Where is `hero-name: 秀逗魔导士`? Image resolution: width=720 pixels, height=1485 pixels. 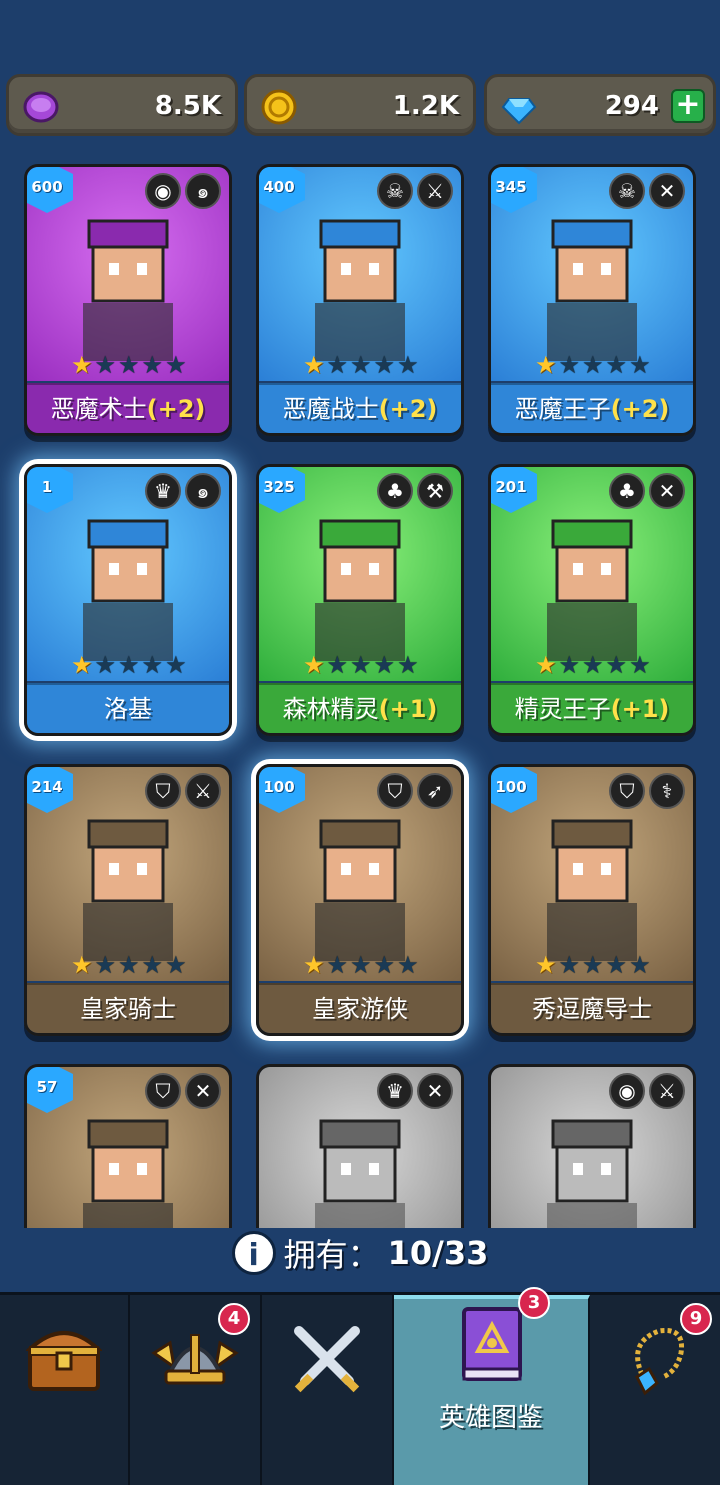
hero-name: 秀逗魔导士 is located at coordinates (592, 1009).